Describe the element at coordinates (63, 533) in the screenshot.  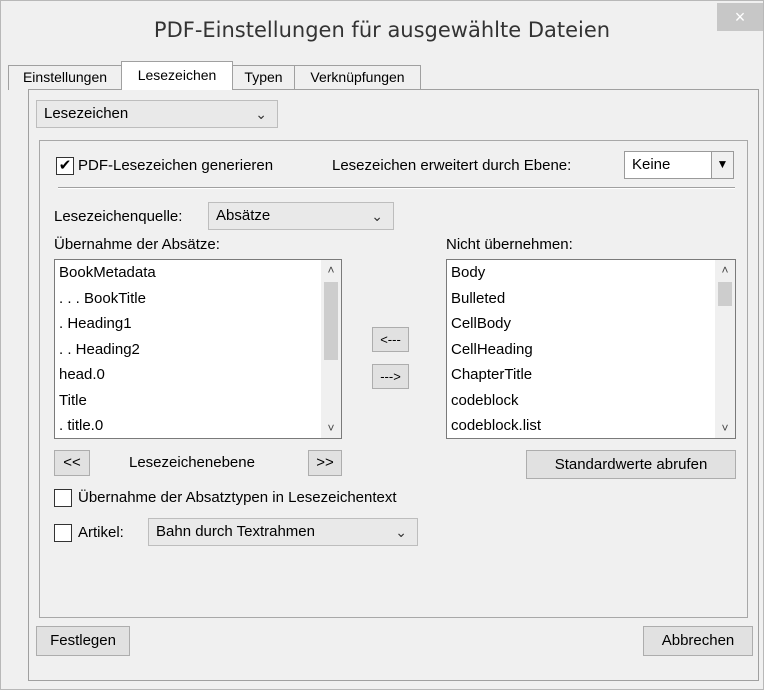
I see `article-checkbox` at that location.